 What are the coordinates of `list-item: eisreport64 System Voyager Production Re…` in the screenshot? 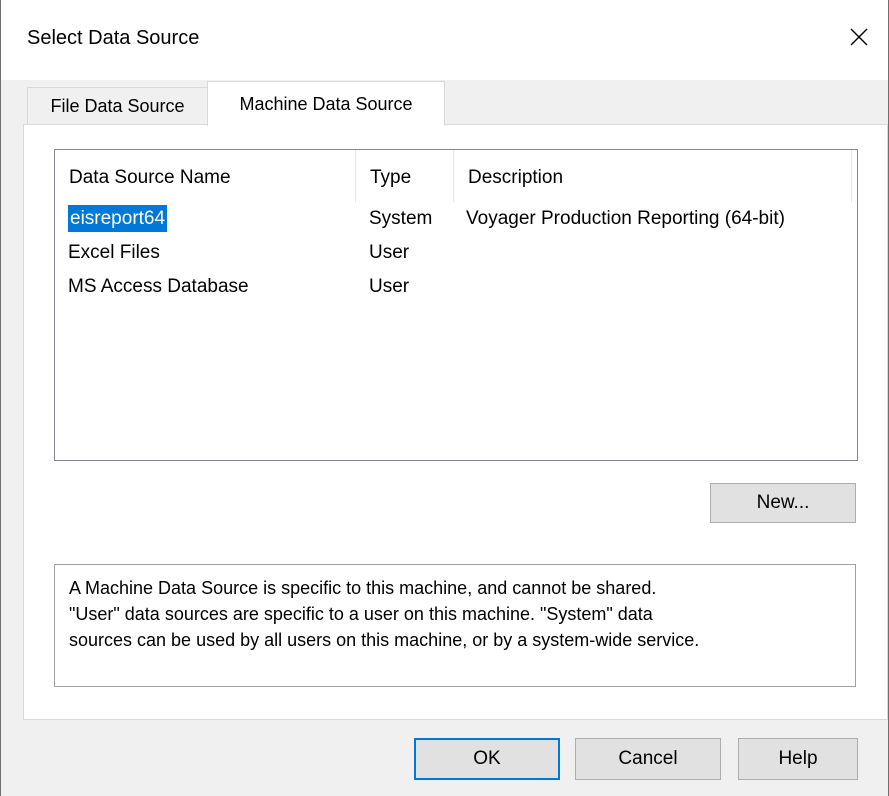 It's located at (456, 219).